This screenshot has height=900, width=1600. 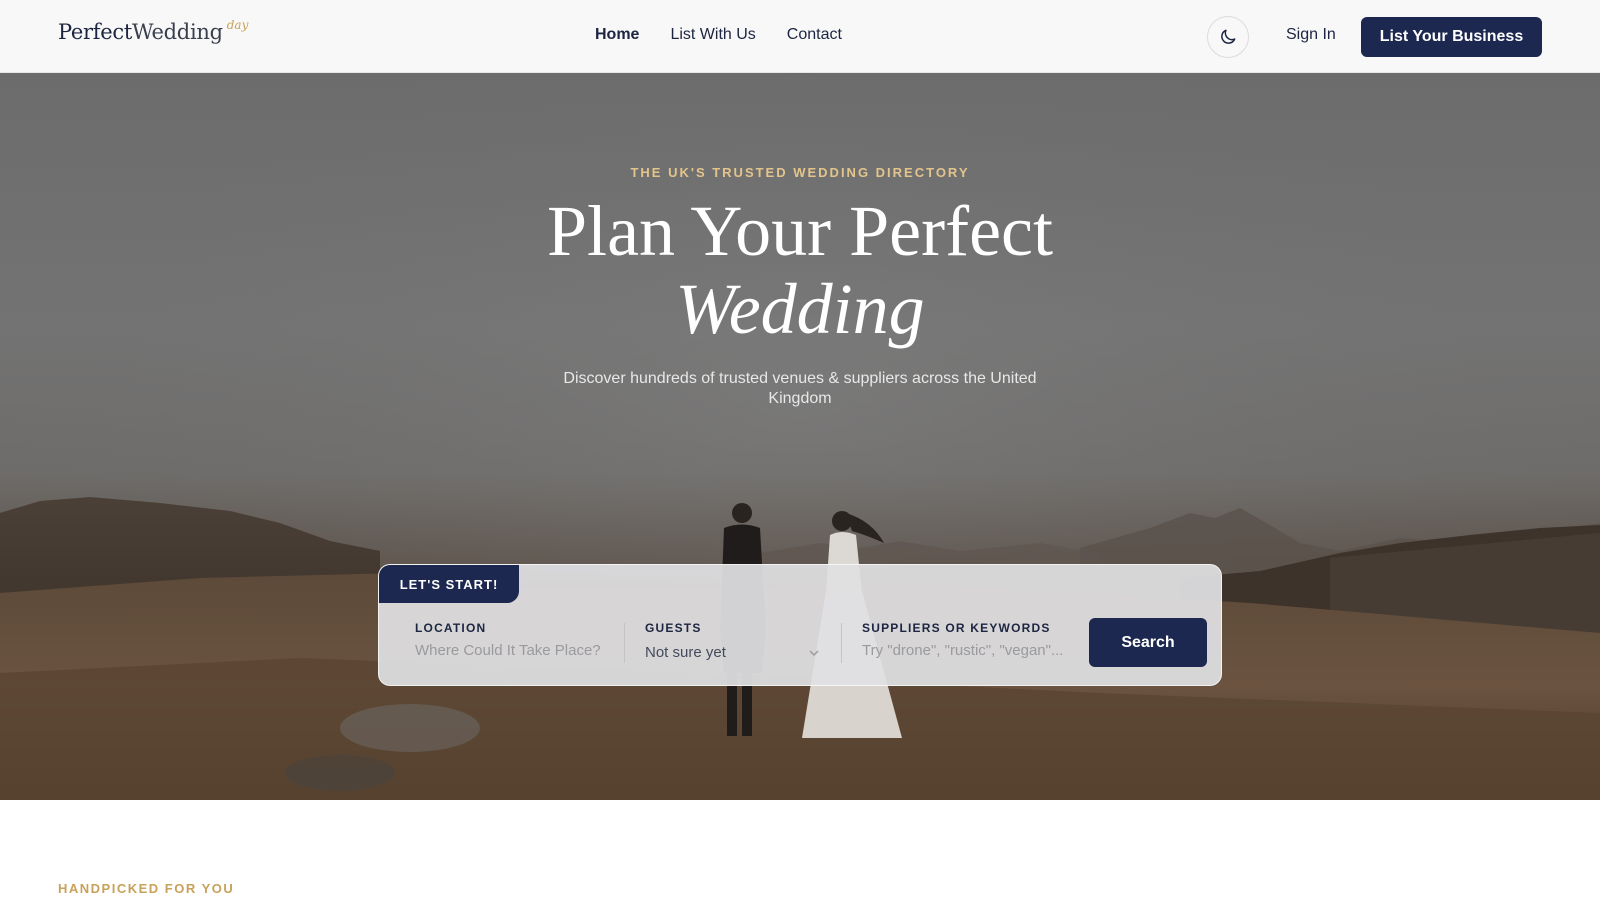 What do you see at coordinates (515, 650) in the screenshot?
I see `location-input` at bounding box center [515, 650].